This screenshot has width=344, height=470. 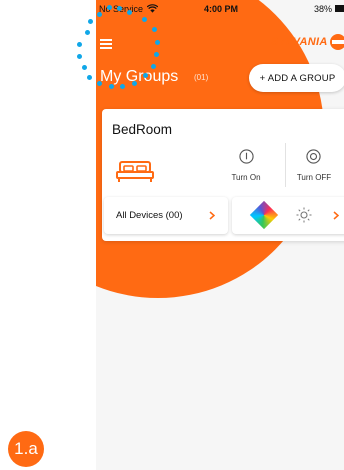 I want to click on wifi-icon, so click(x=152, y=8).